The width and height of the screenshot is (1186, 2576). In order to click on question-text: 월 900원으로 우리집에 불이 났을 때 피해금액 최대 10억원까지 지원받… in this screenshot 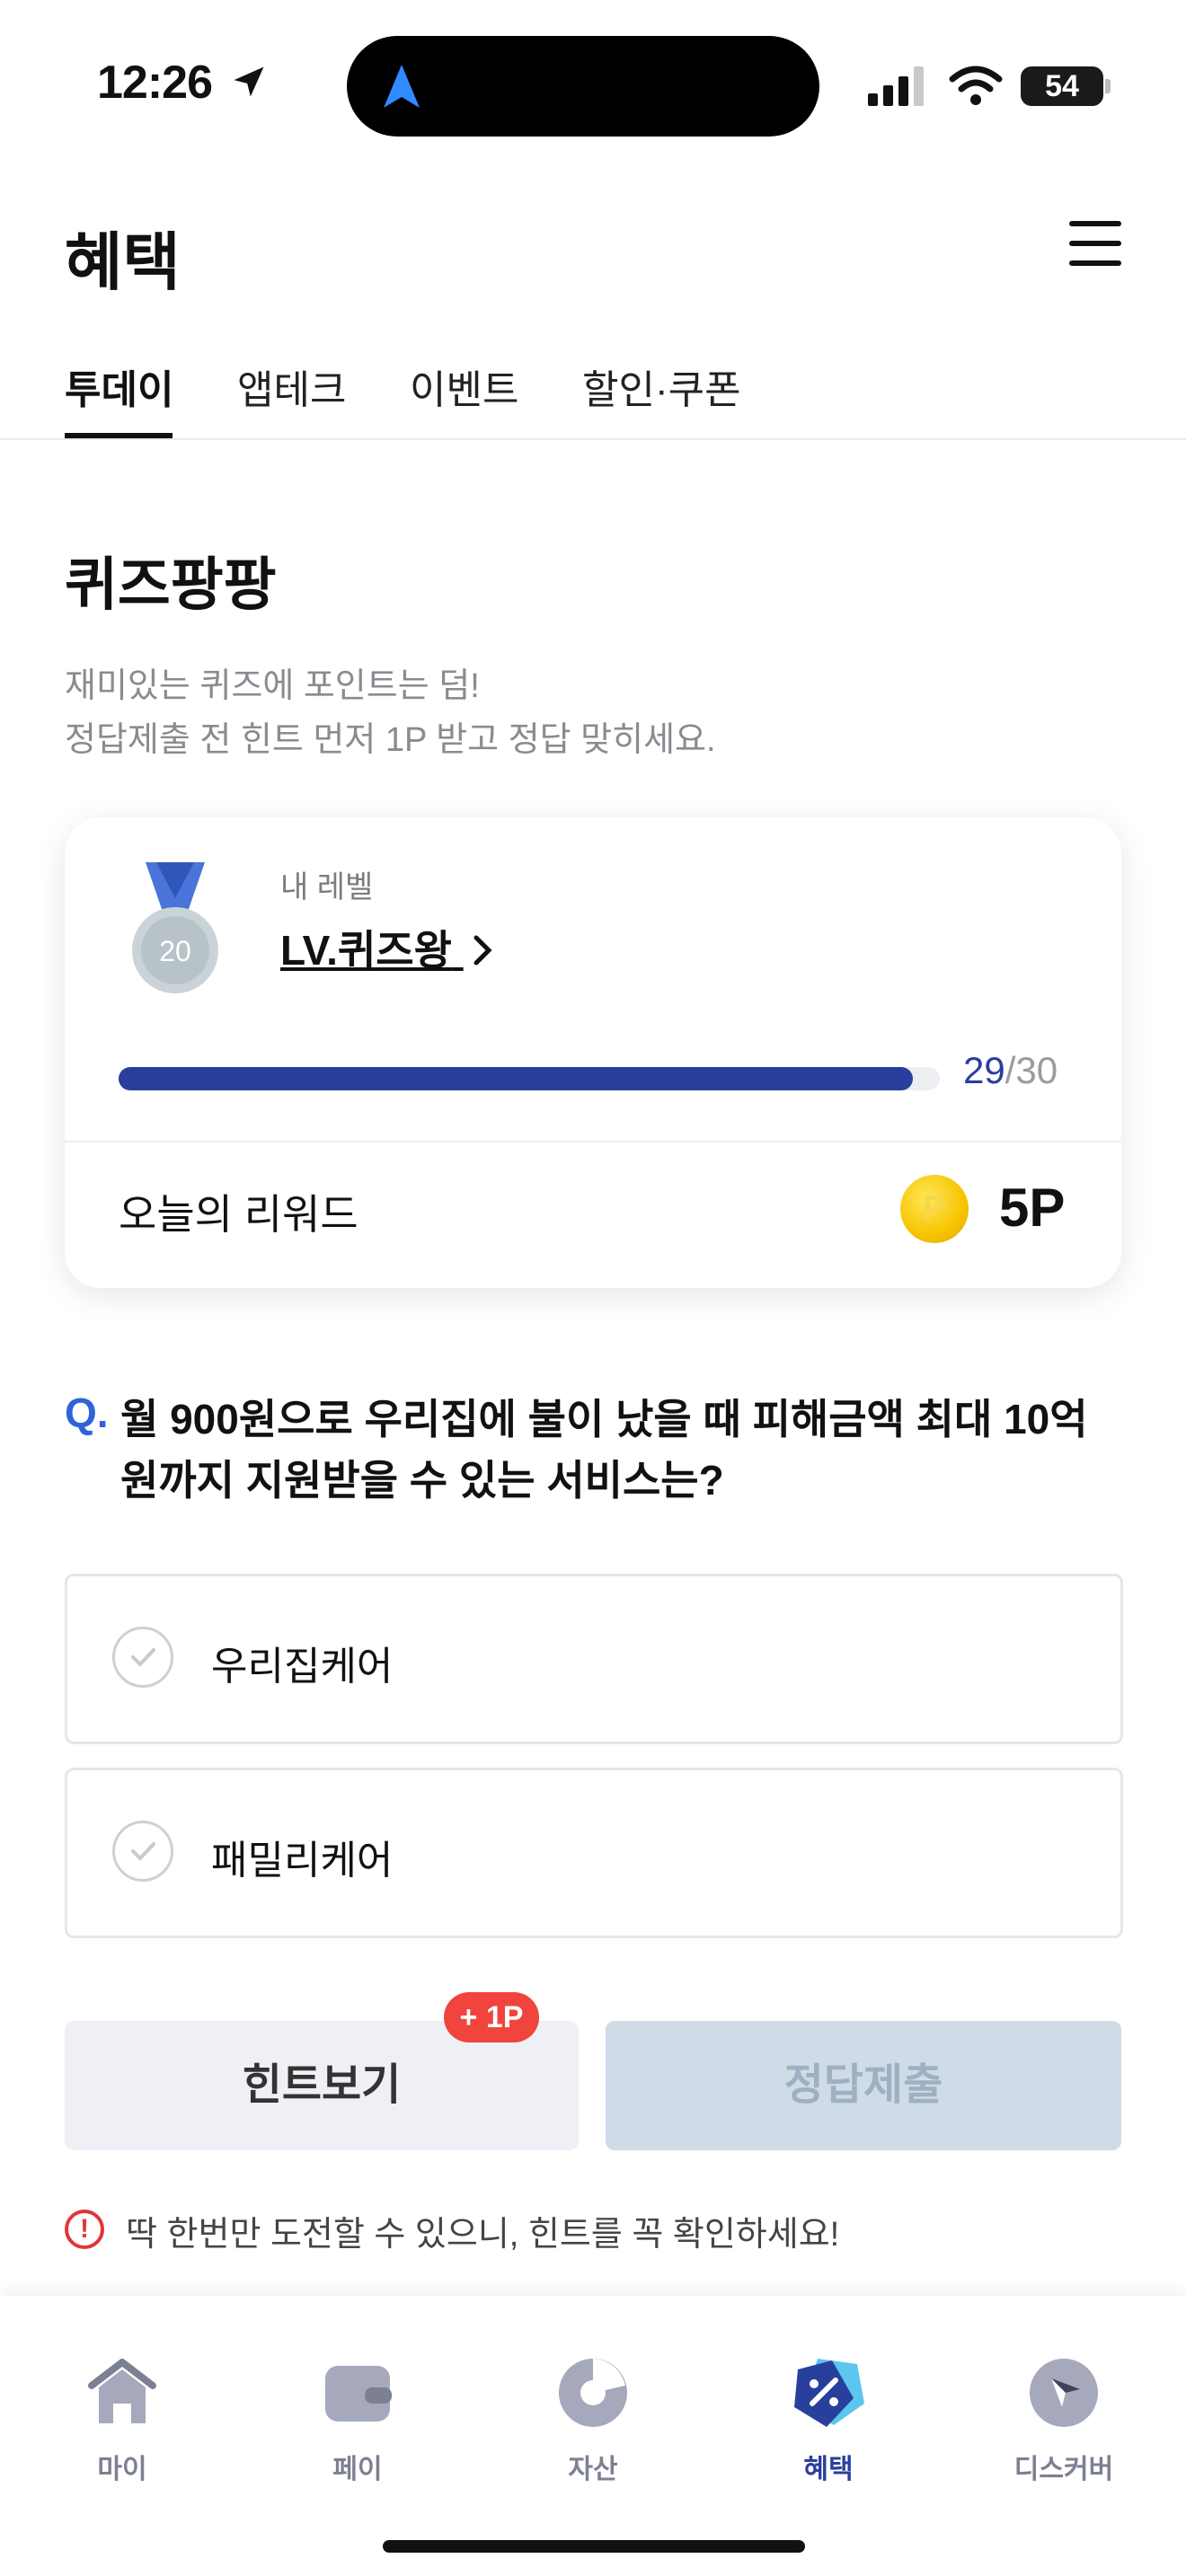, I will do `click(604, 1450)`.